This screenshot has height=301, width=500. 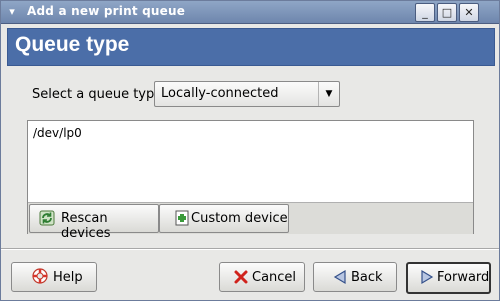 I want to click on page-banner: Queue type, so click(x=251, y=47).